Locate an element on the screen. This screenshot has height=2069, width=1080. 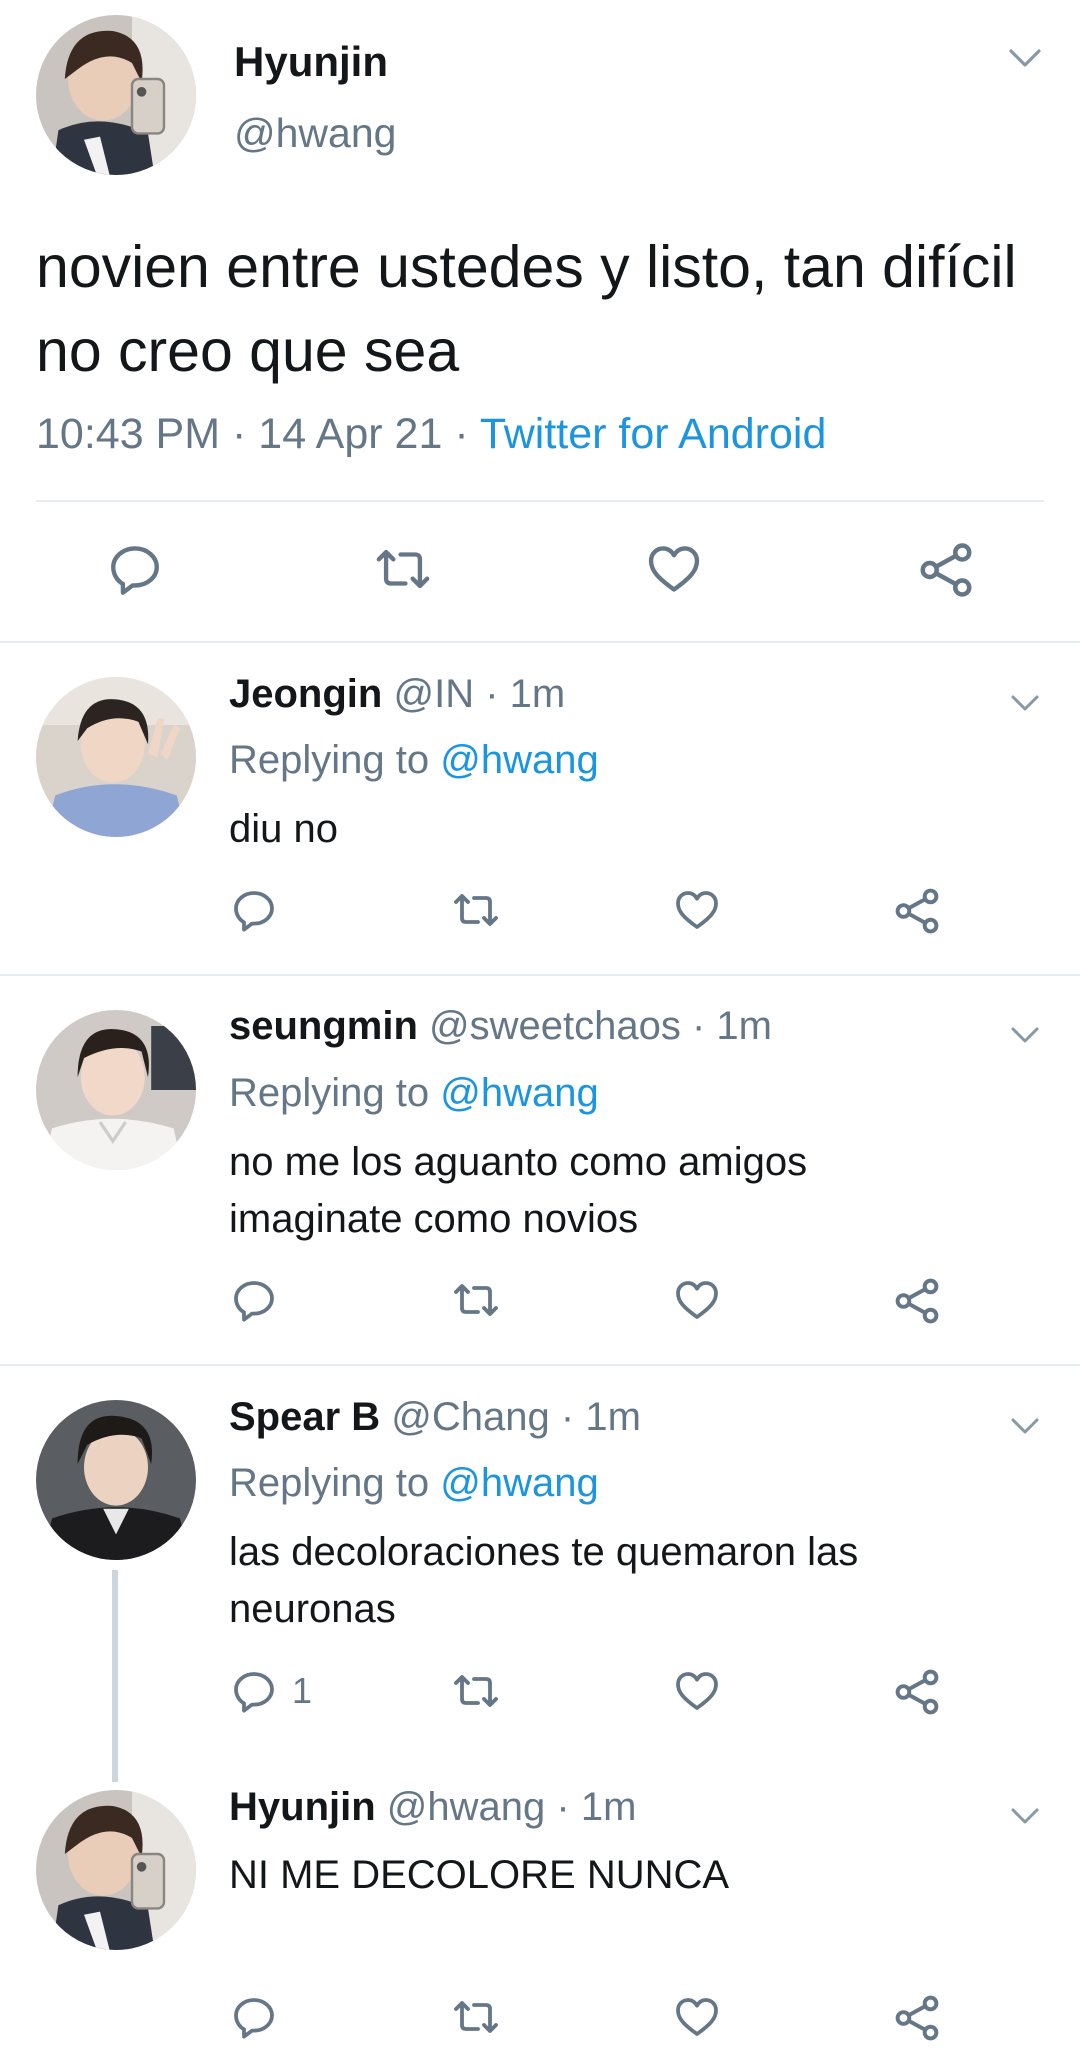
reply-header: seungmin @sweetchaos · 1m is located at coordinates (500, 1026).